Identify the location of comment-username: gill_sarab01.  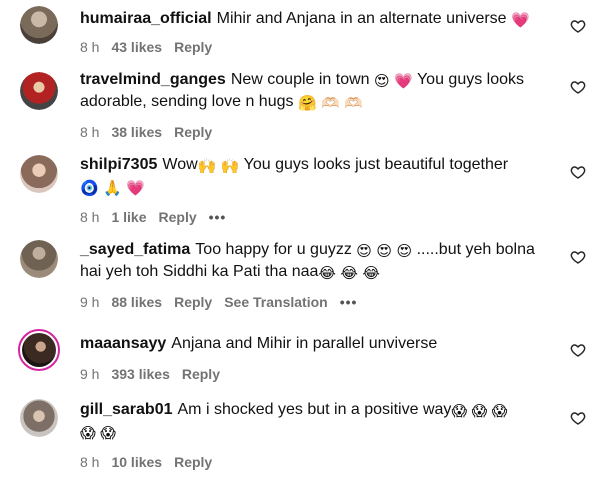
(126, 409).